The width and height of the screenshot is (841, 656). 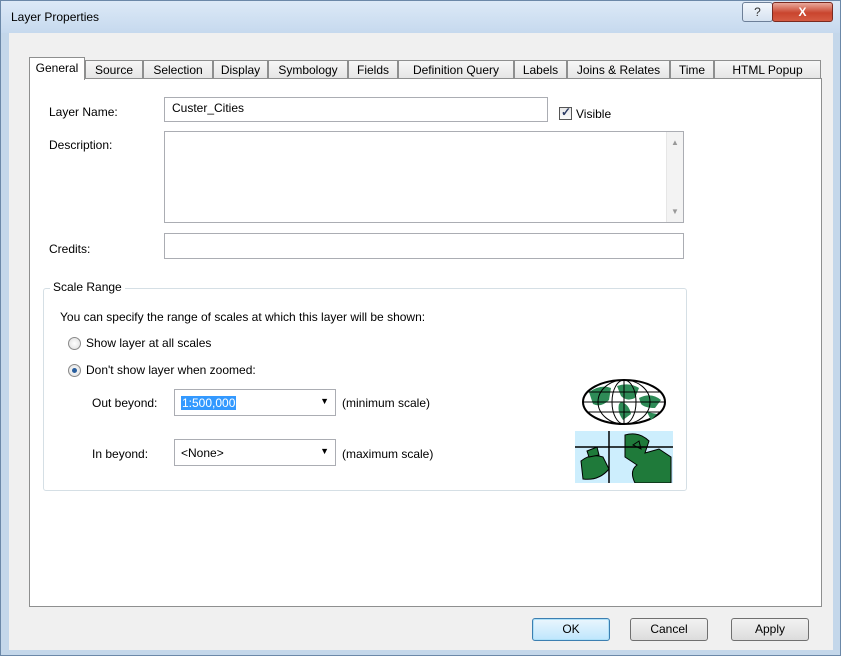 I want to click on dont-show-zoomed-label: Don't show layer when zoomed:, so click(x=171, y=370).